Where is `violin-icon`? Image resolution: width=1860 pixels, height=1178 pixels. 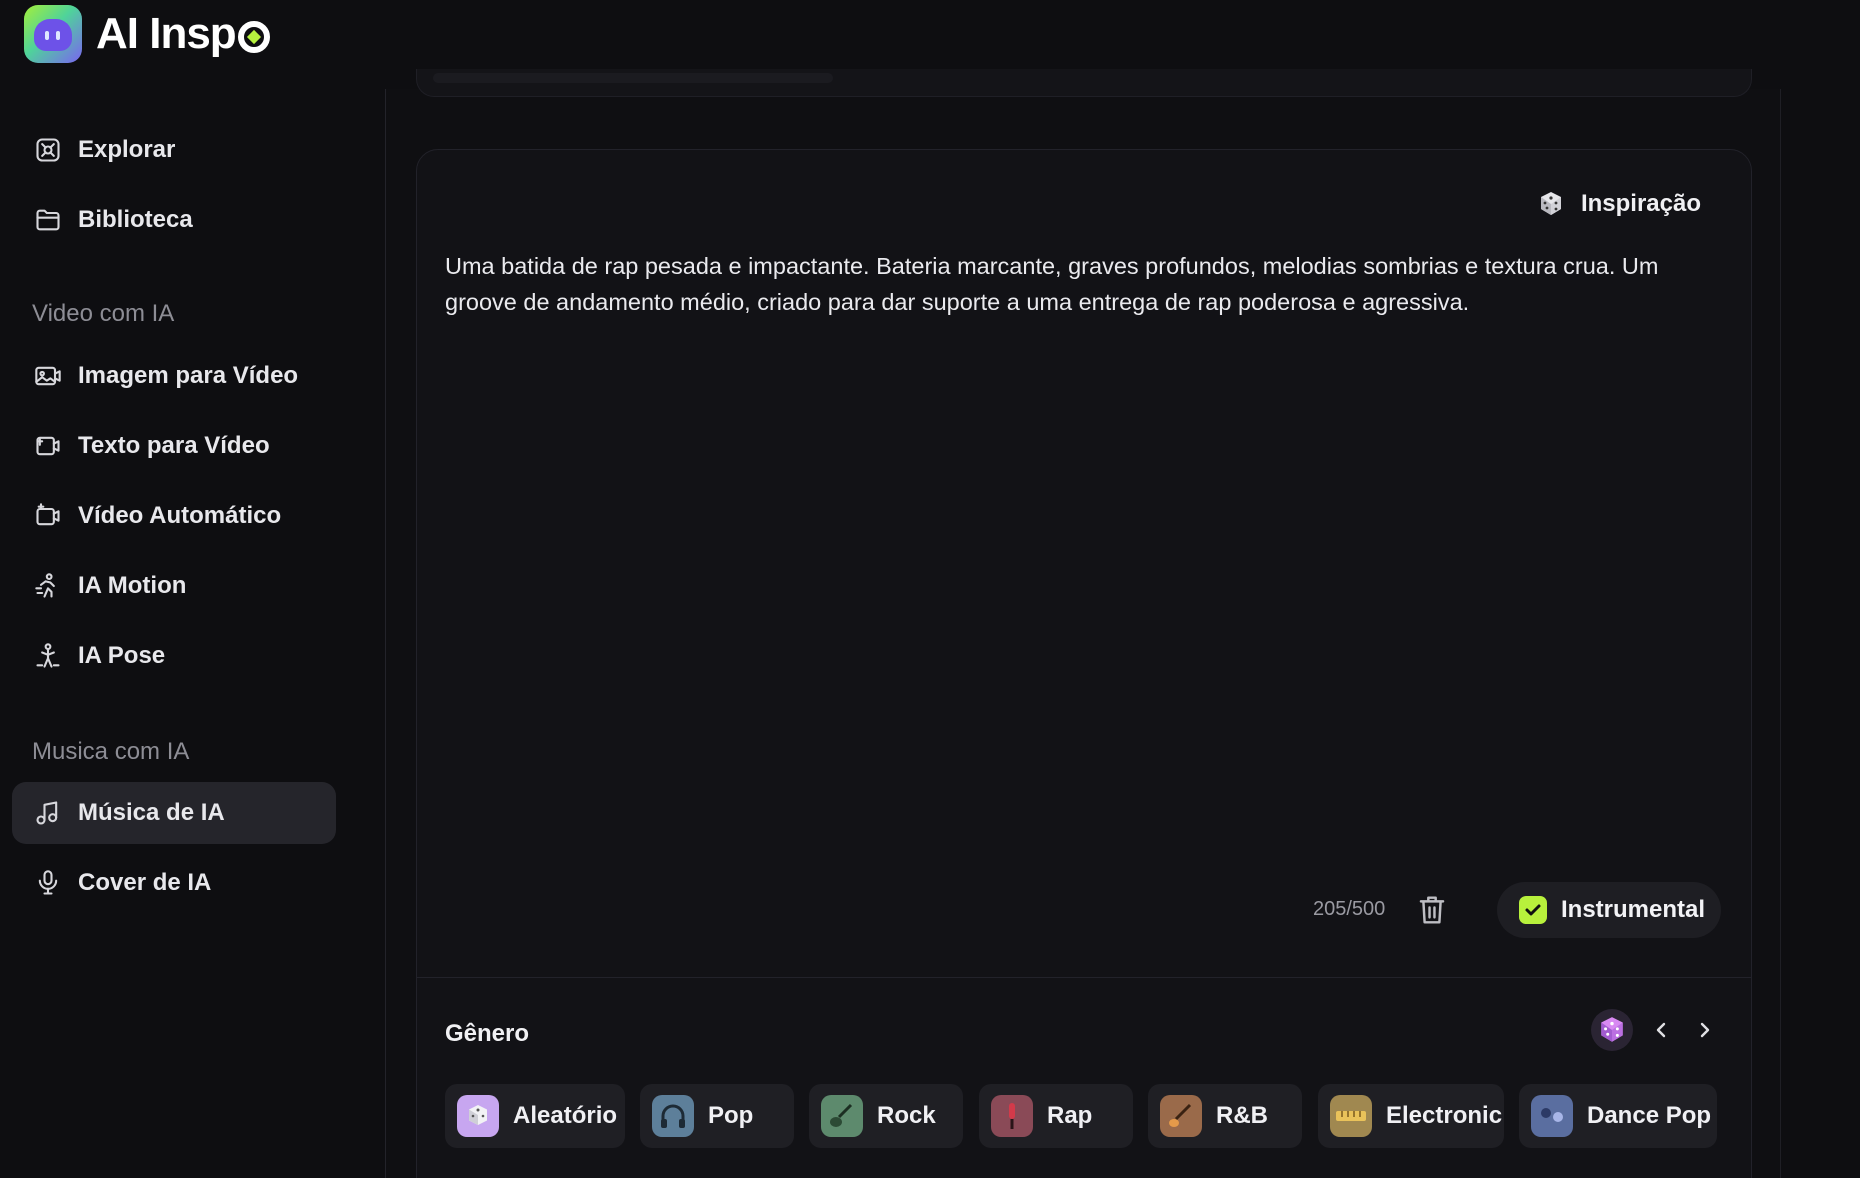
violin-icon is located at coordinates (1181, 1116).